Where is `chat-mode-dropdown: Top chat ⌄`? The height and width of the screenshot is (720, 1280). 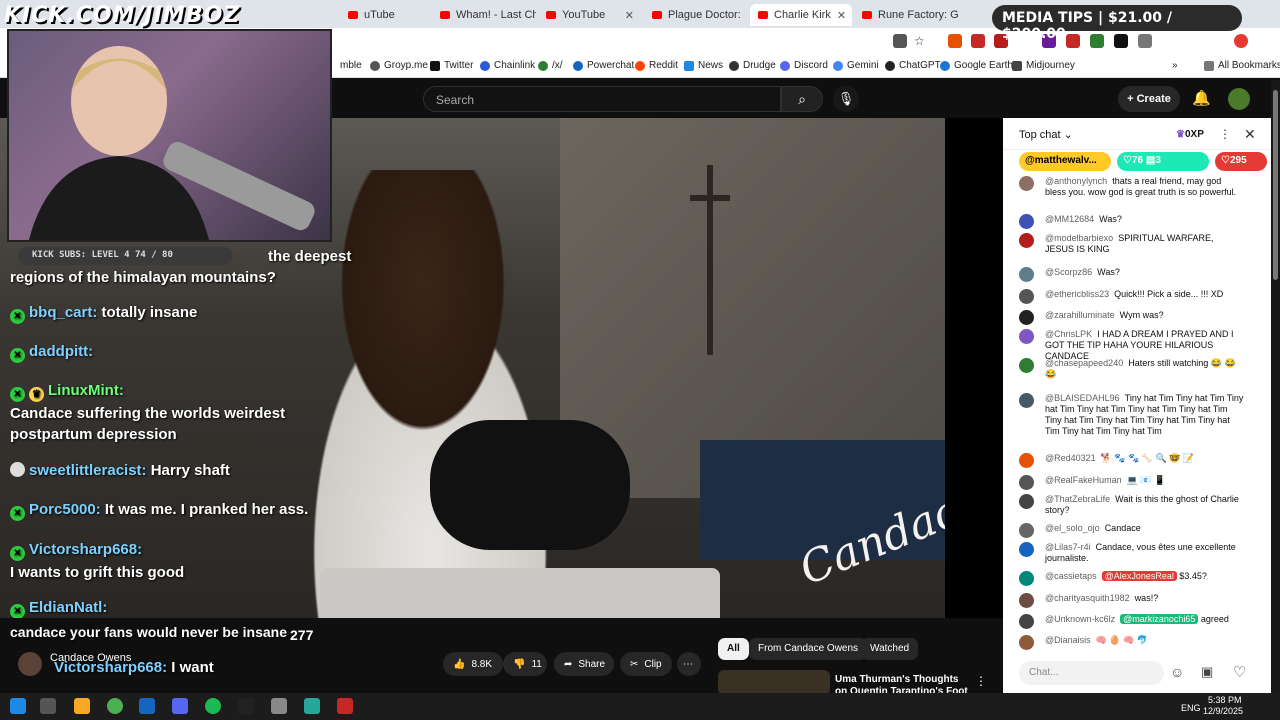 chat-mode-dropdown: Top chat ⌄ is located at coordinates (1046, 134).